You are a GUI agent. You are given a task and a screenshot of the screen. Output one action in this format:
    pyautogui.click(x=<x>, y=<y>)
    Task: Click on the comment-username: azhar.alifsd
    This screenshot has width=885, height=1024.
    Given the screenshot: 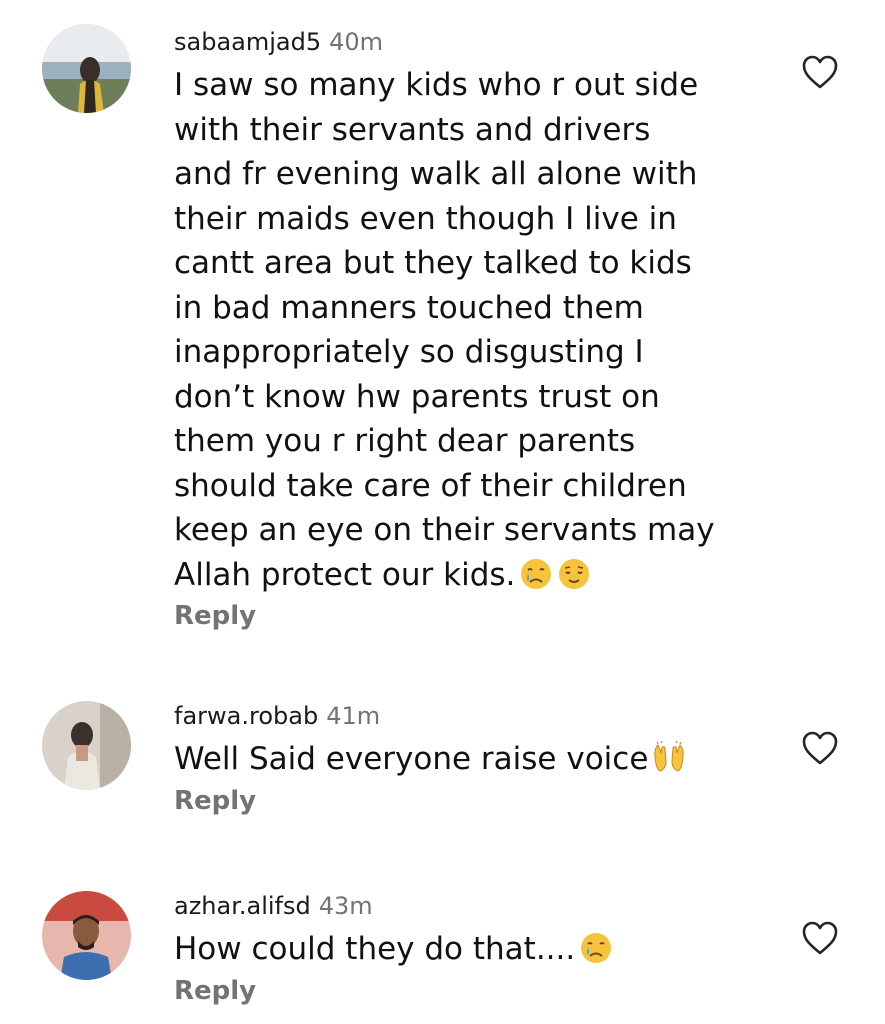 What is the action you would take?
    pyautogui.click(x=242, y=906)
    